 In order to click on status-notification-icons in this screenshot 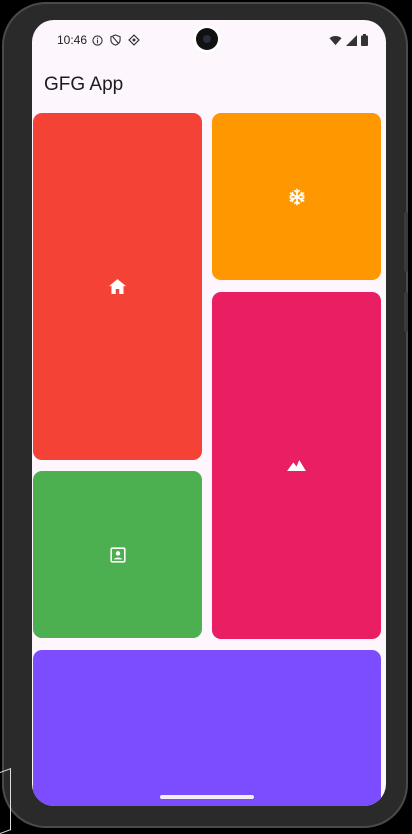, I will do `click(116, 42)`.